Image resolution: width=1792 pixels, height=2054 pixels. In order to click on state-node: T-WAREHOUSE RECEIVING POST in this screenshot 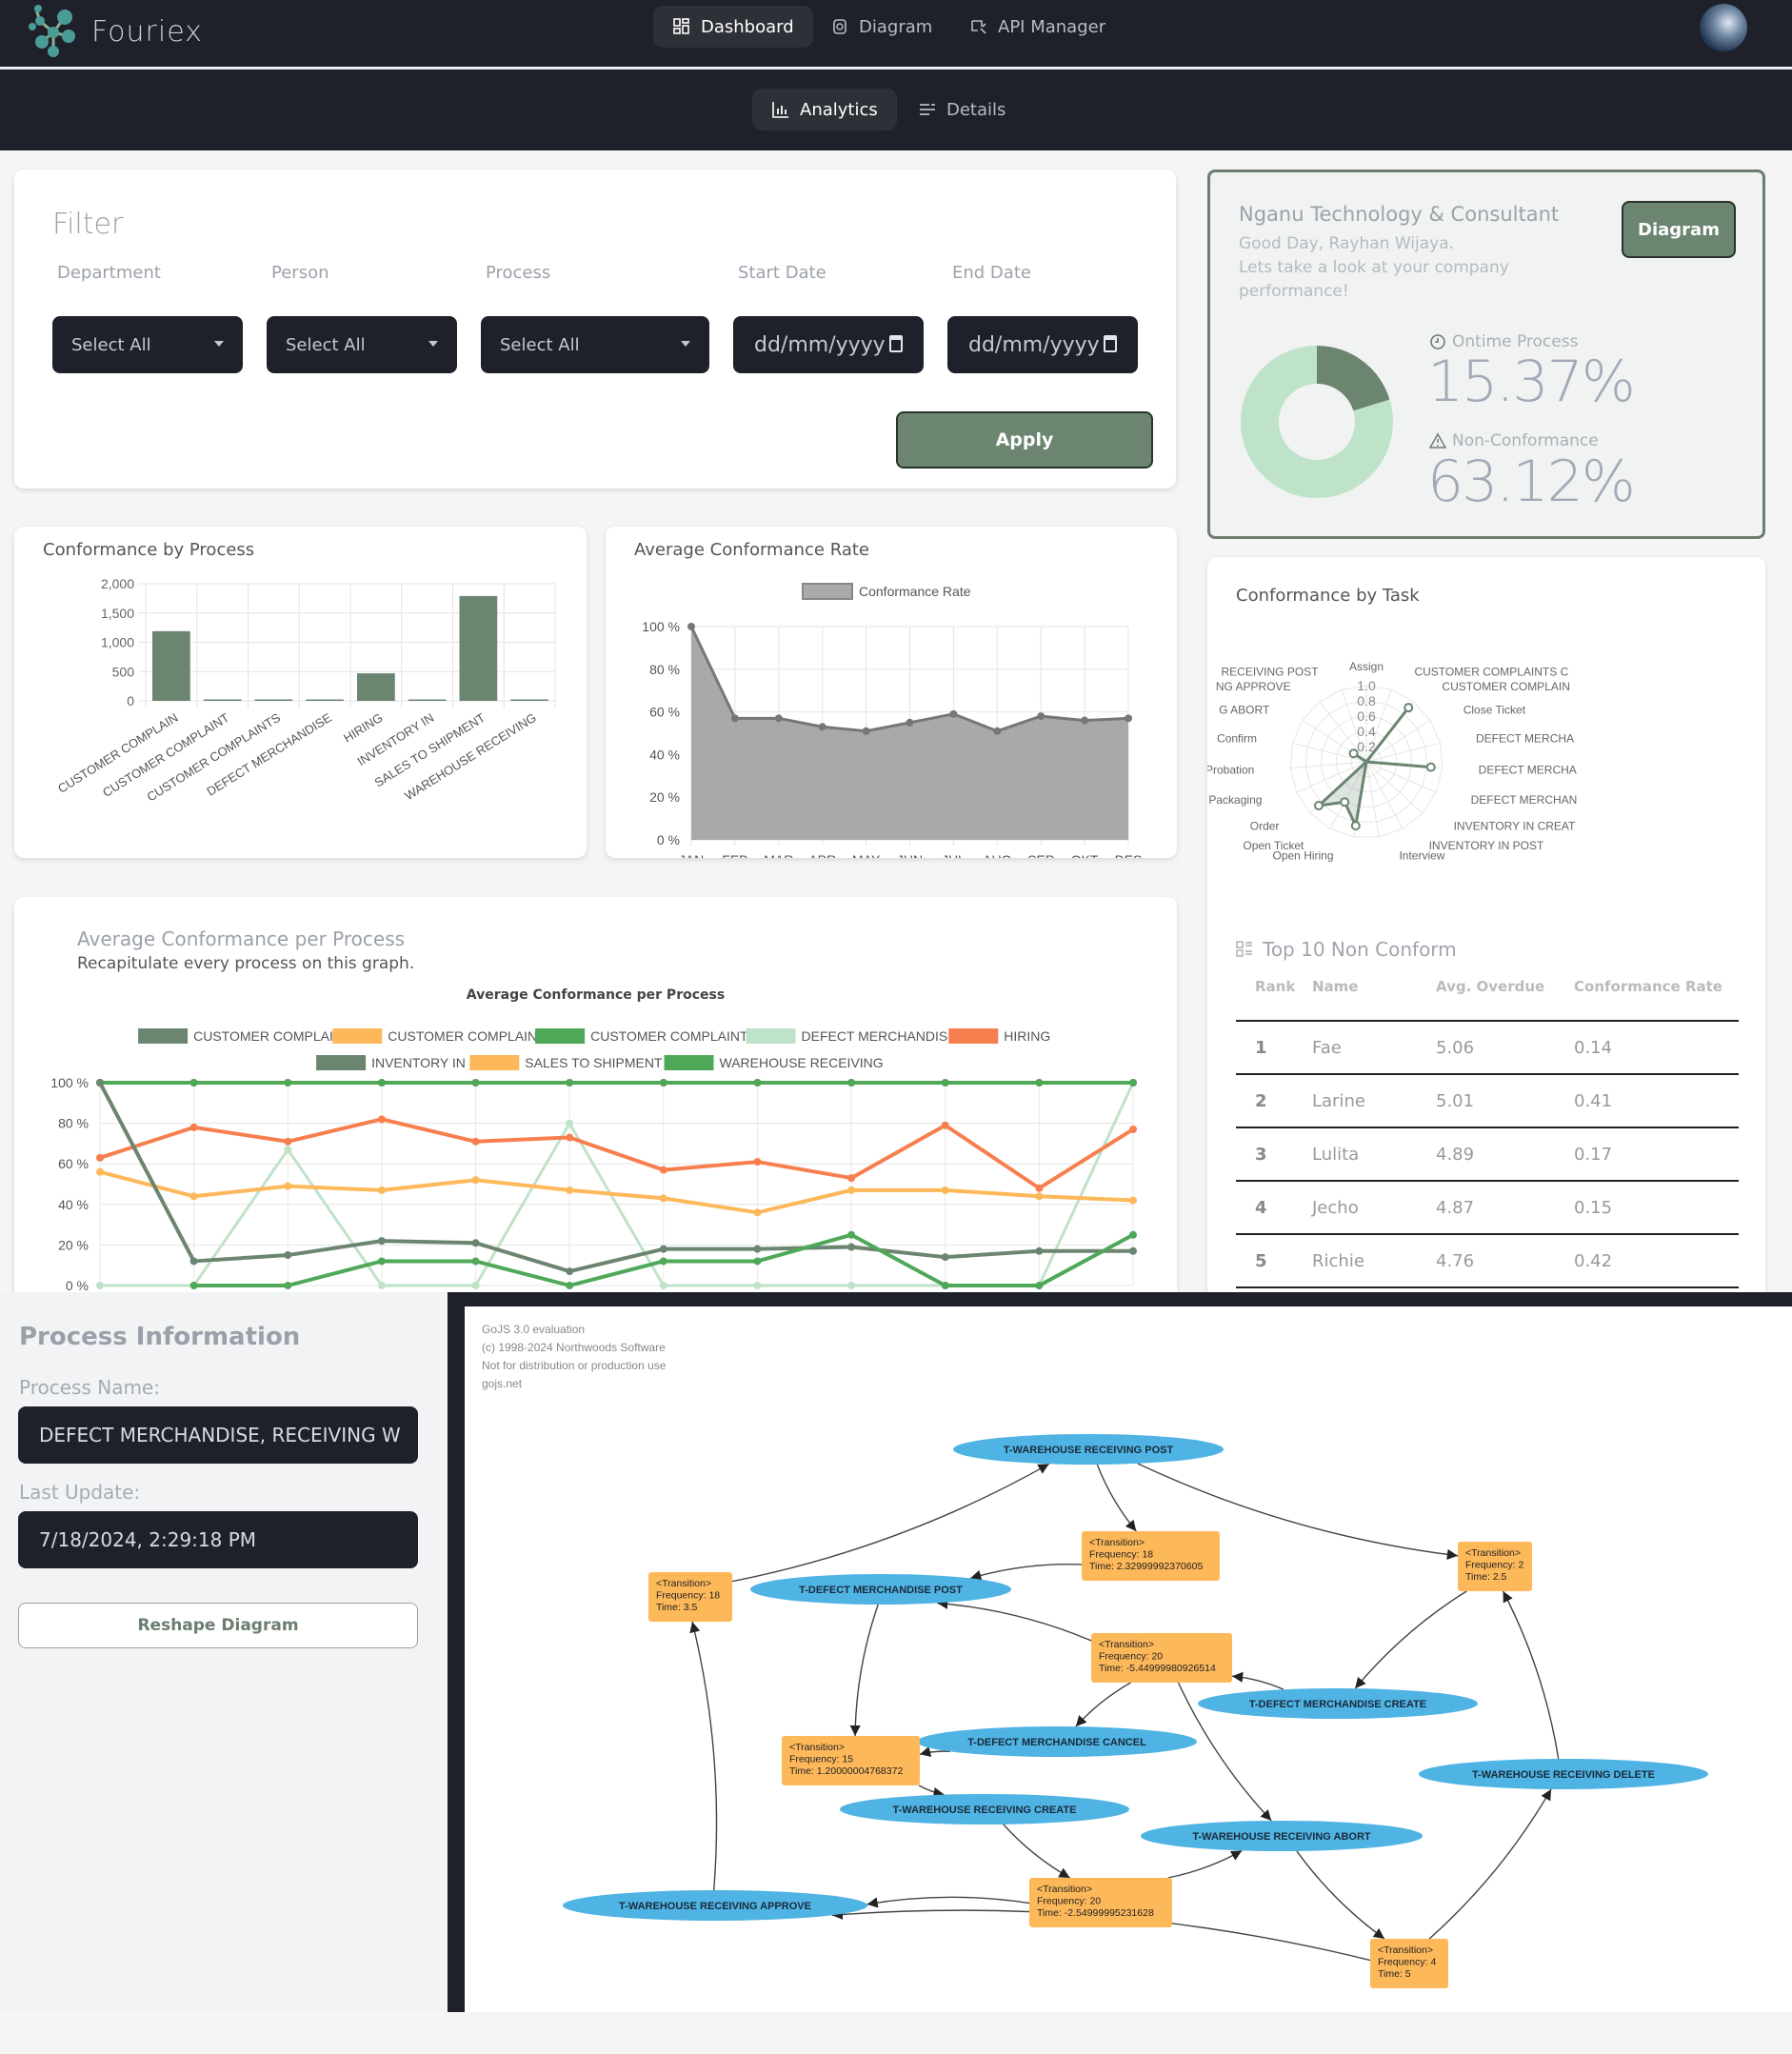, I will do `click(1088, 1449)`.